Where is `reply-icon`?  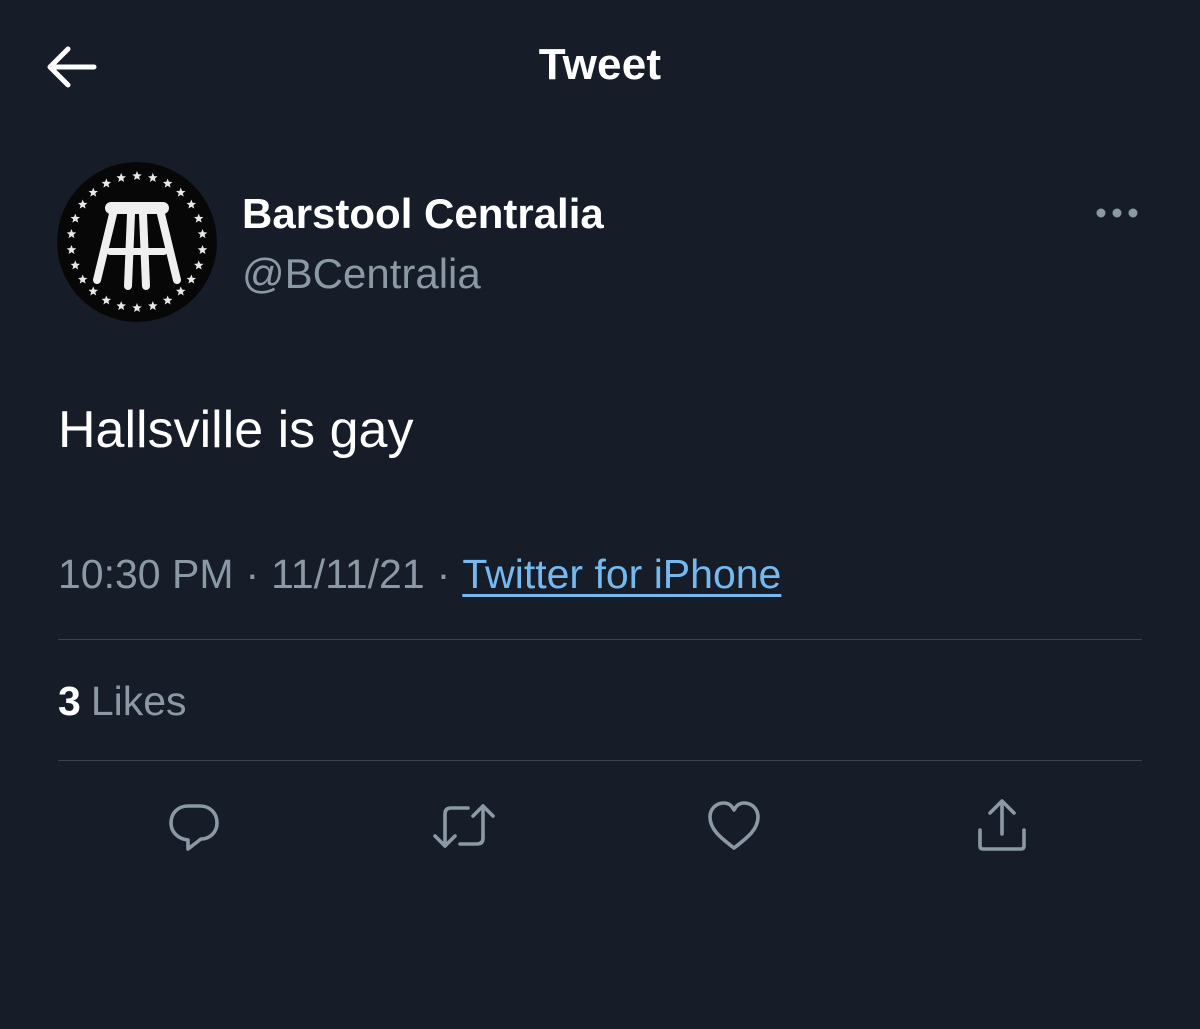
reply-icon is located at coordinates (194, 827).